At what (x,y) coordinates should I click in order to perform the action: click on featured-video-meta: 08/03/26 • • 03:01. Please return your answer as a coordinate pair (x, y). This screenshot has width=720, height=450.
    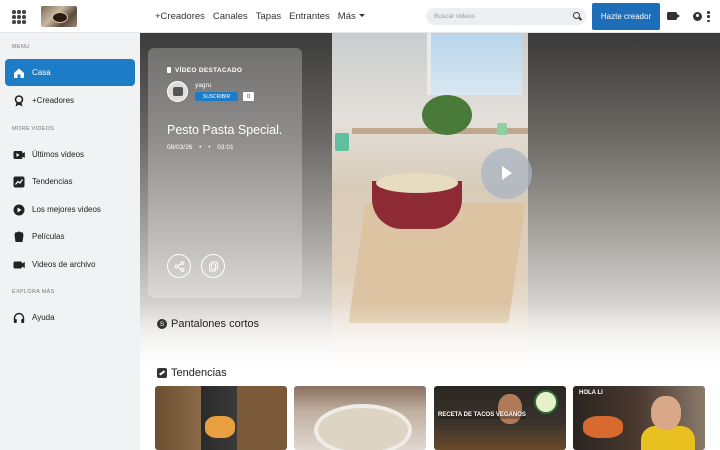
    Looking at the image, I should click on (200, 147).